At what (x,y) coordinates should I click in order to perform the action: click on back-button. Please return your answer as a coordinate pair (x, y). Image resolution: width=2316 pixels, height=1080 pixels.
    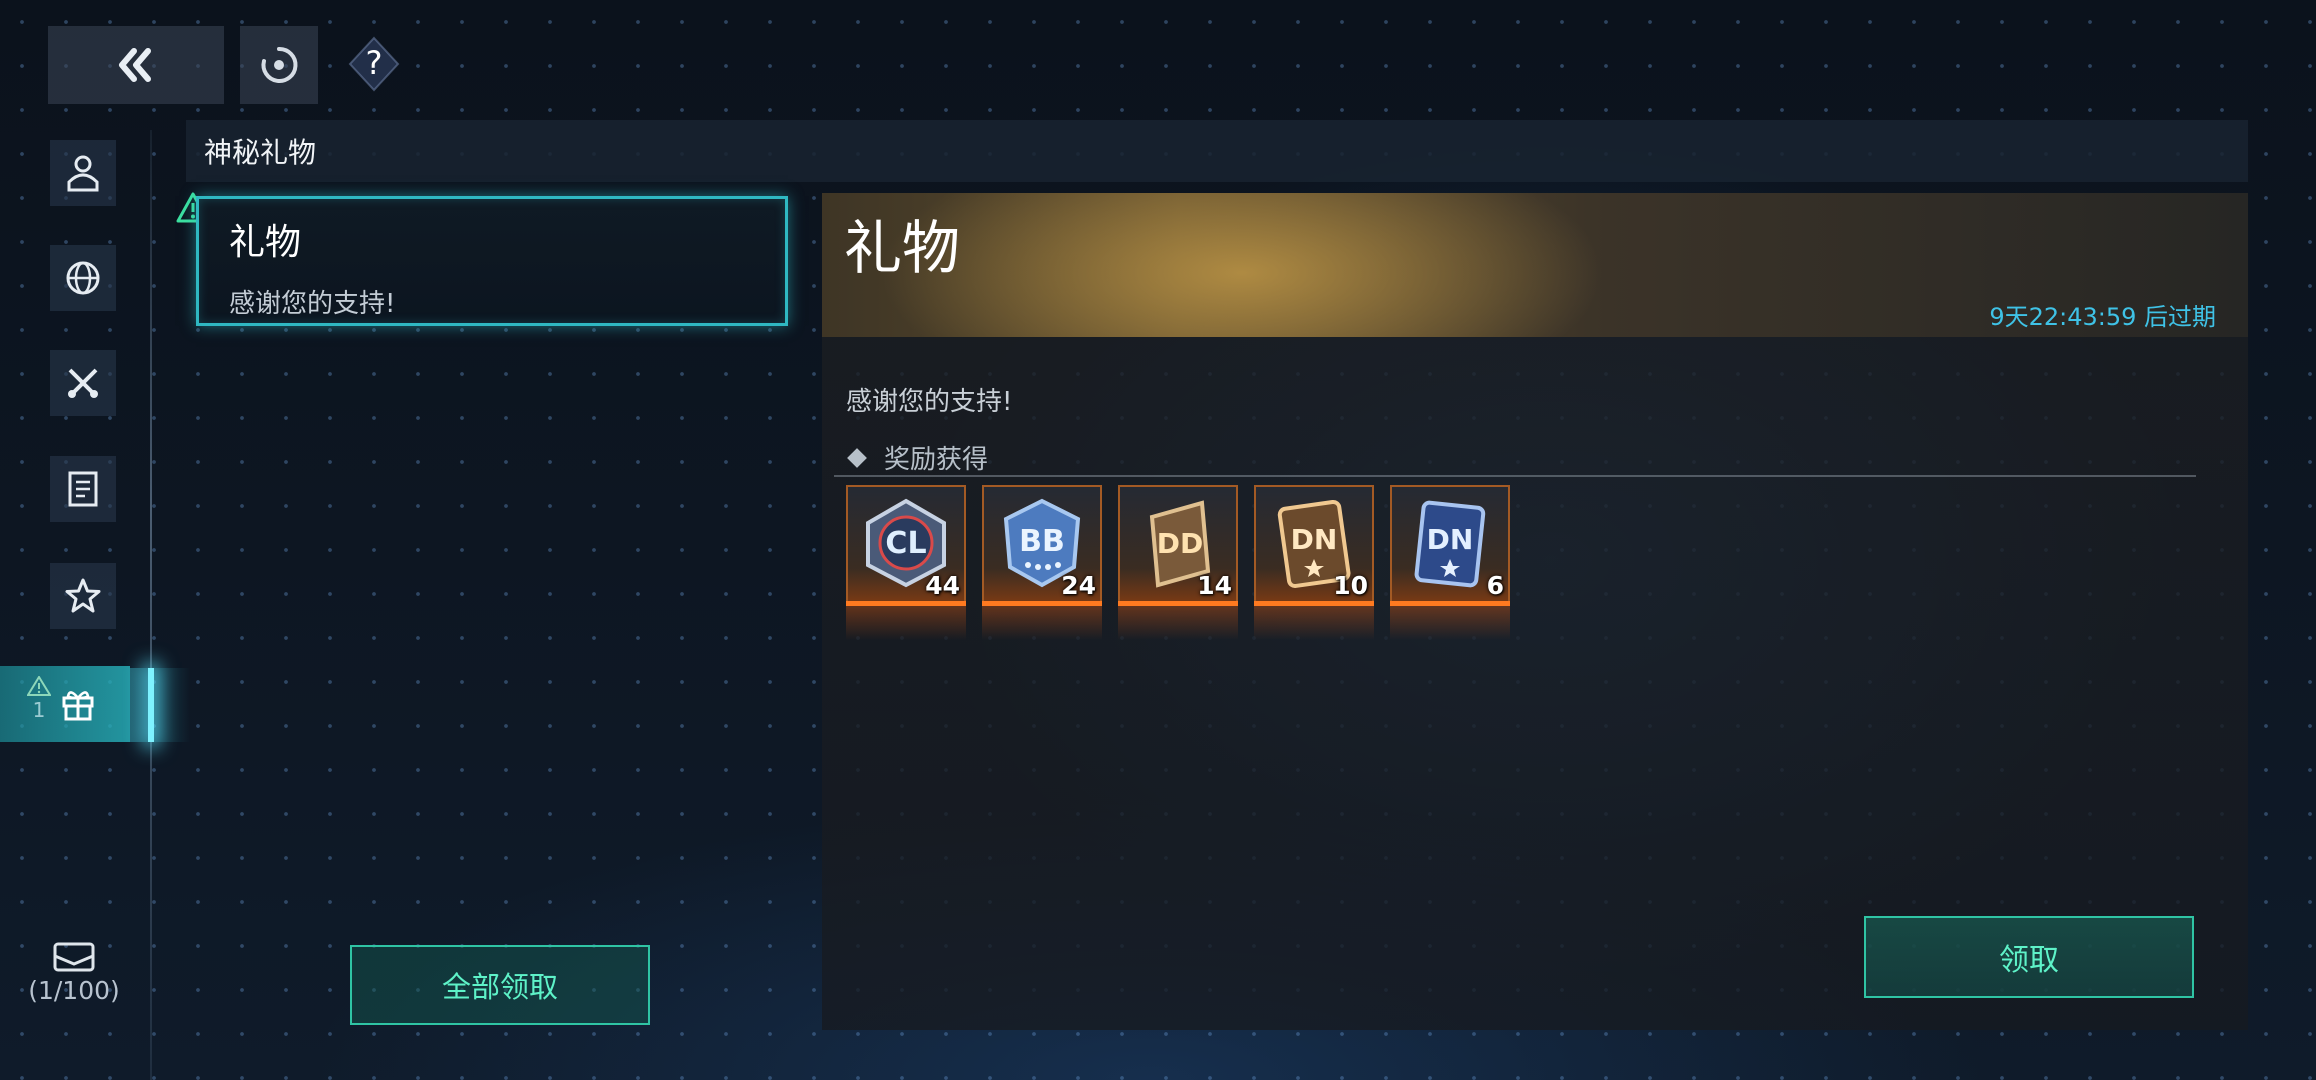
    Looking at the image, I should click on (136, 65).